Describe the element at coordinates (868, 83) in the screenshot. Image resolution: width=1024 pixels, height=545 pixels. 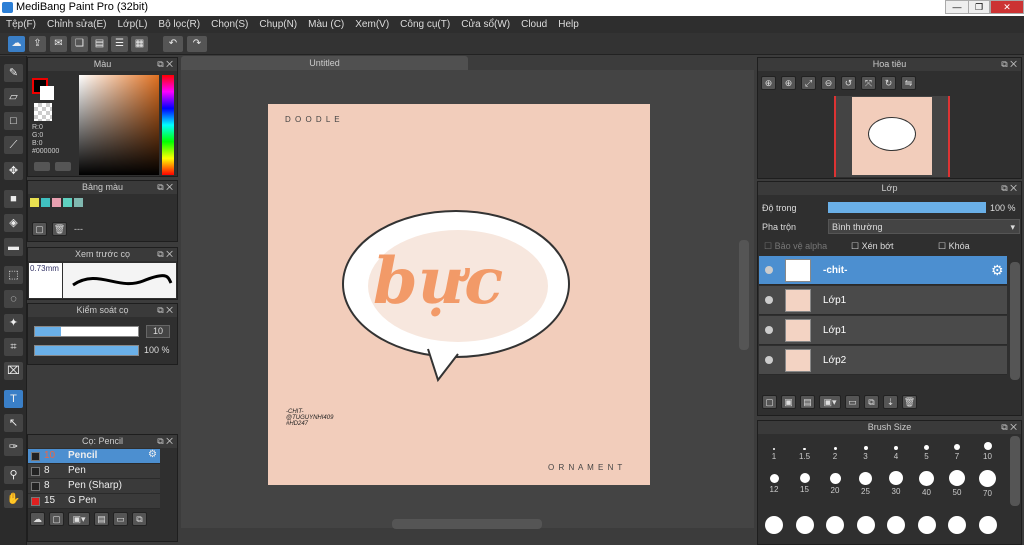
I see `reset-rotation-icon: ⤧` at that location.